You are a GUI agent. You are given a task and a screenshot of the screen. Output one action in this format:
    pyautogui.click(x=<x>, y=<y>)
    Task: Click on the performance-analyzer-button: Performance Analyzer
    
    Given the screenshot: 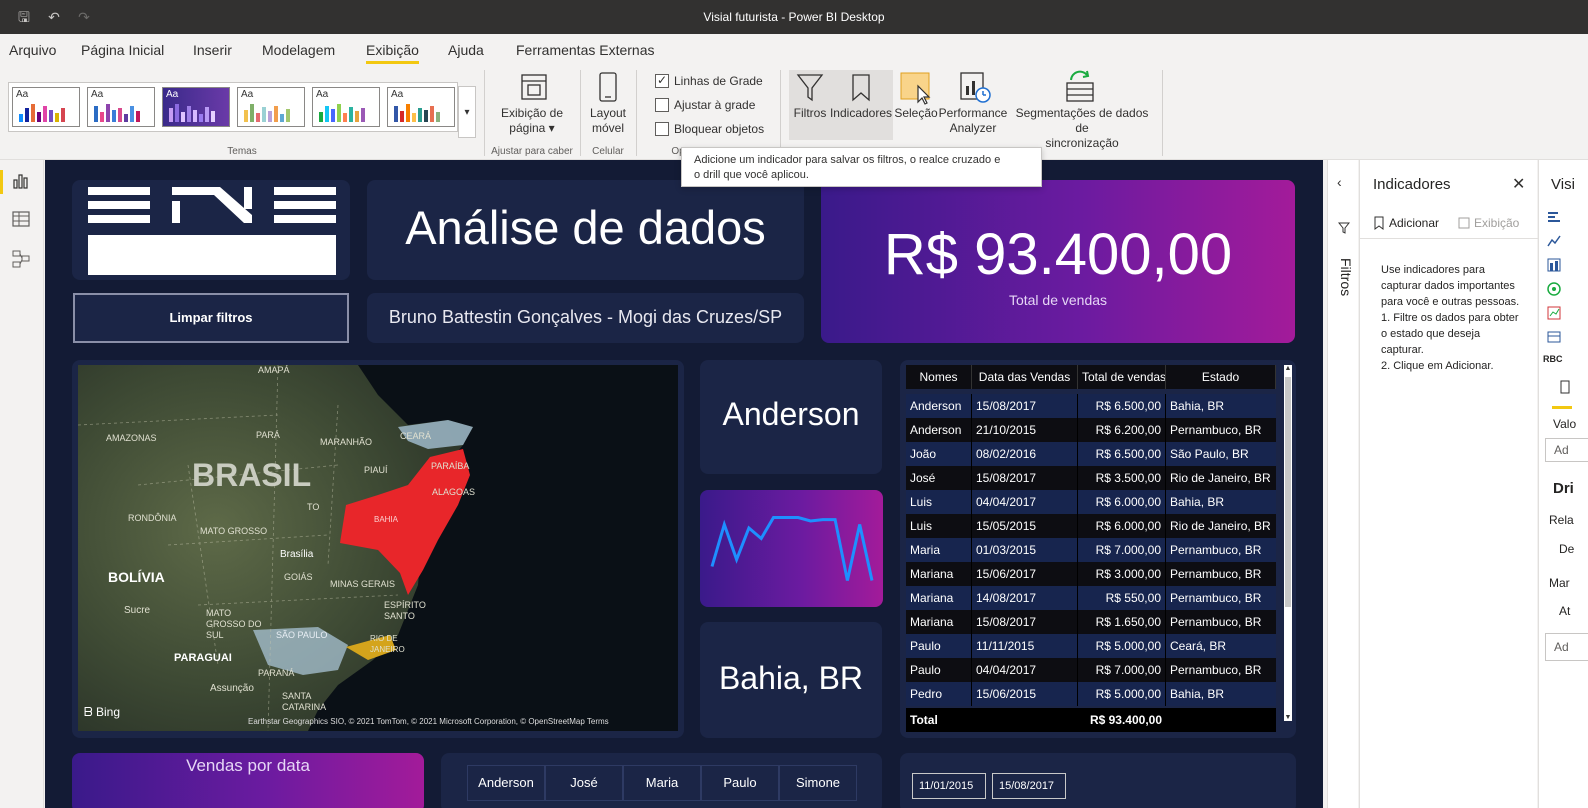 What is the action you would take?
    pyautogui.click(x=973, y=121)
    